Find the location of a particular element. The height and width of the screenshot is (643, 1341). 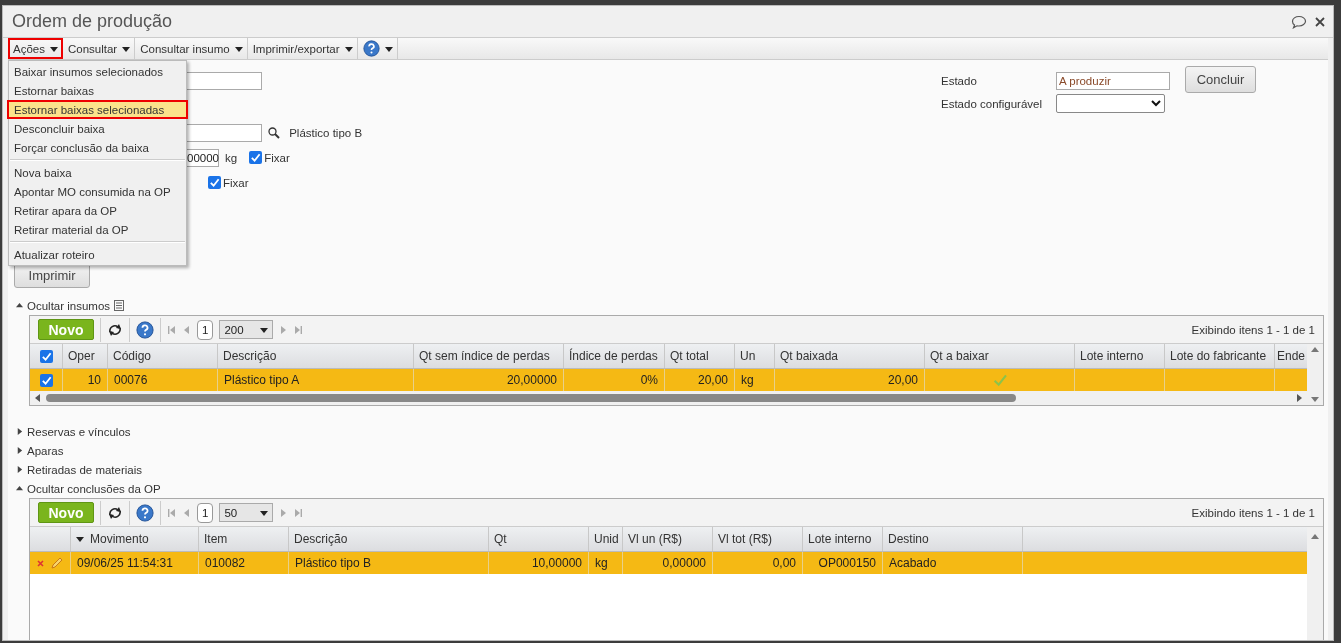

table-row: 10 00076 Plástico tipo A 20,00000 0% 20,00 kg 20,00 is located at coordinates (668, 380).